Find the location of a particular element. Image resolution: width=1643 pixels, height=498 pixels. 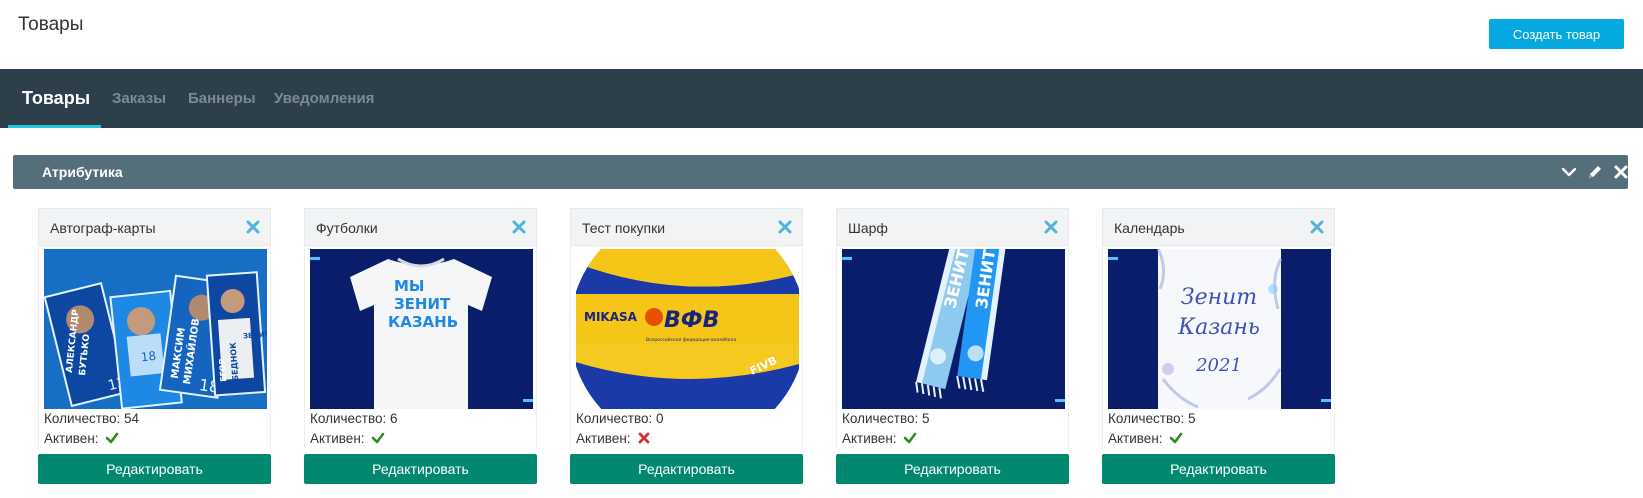

product-card-header: Тест покупки is located at coordinates (686, 227).